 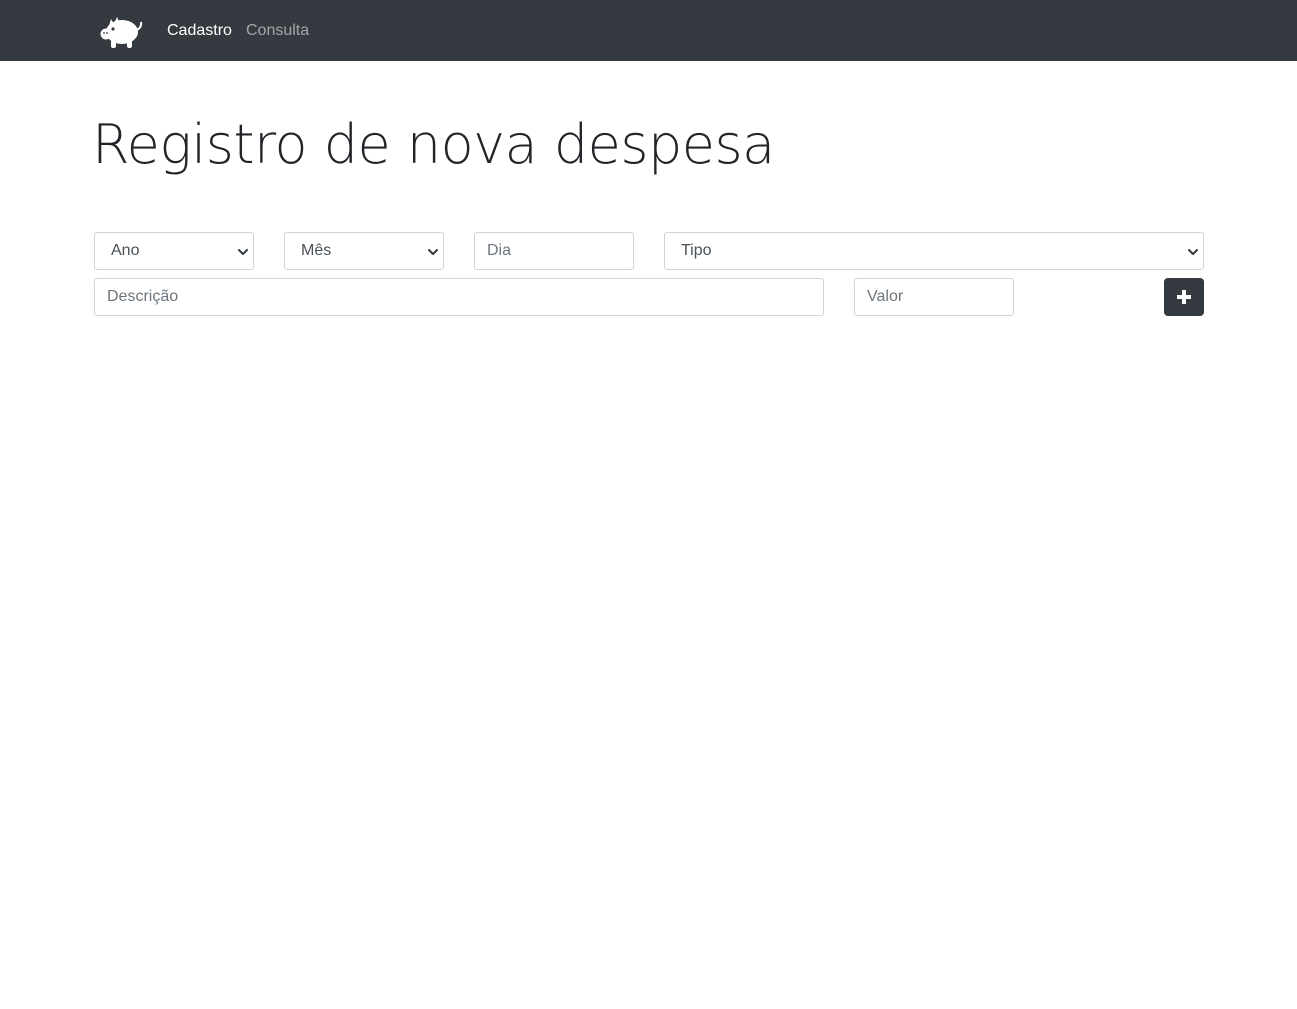 I want to click on add-expense-button, so click(x=1184, y=297).